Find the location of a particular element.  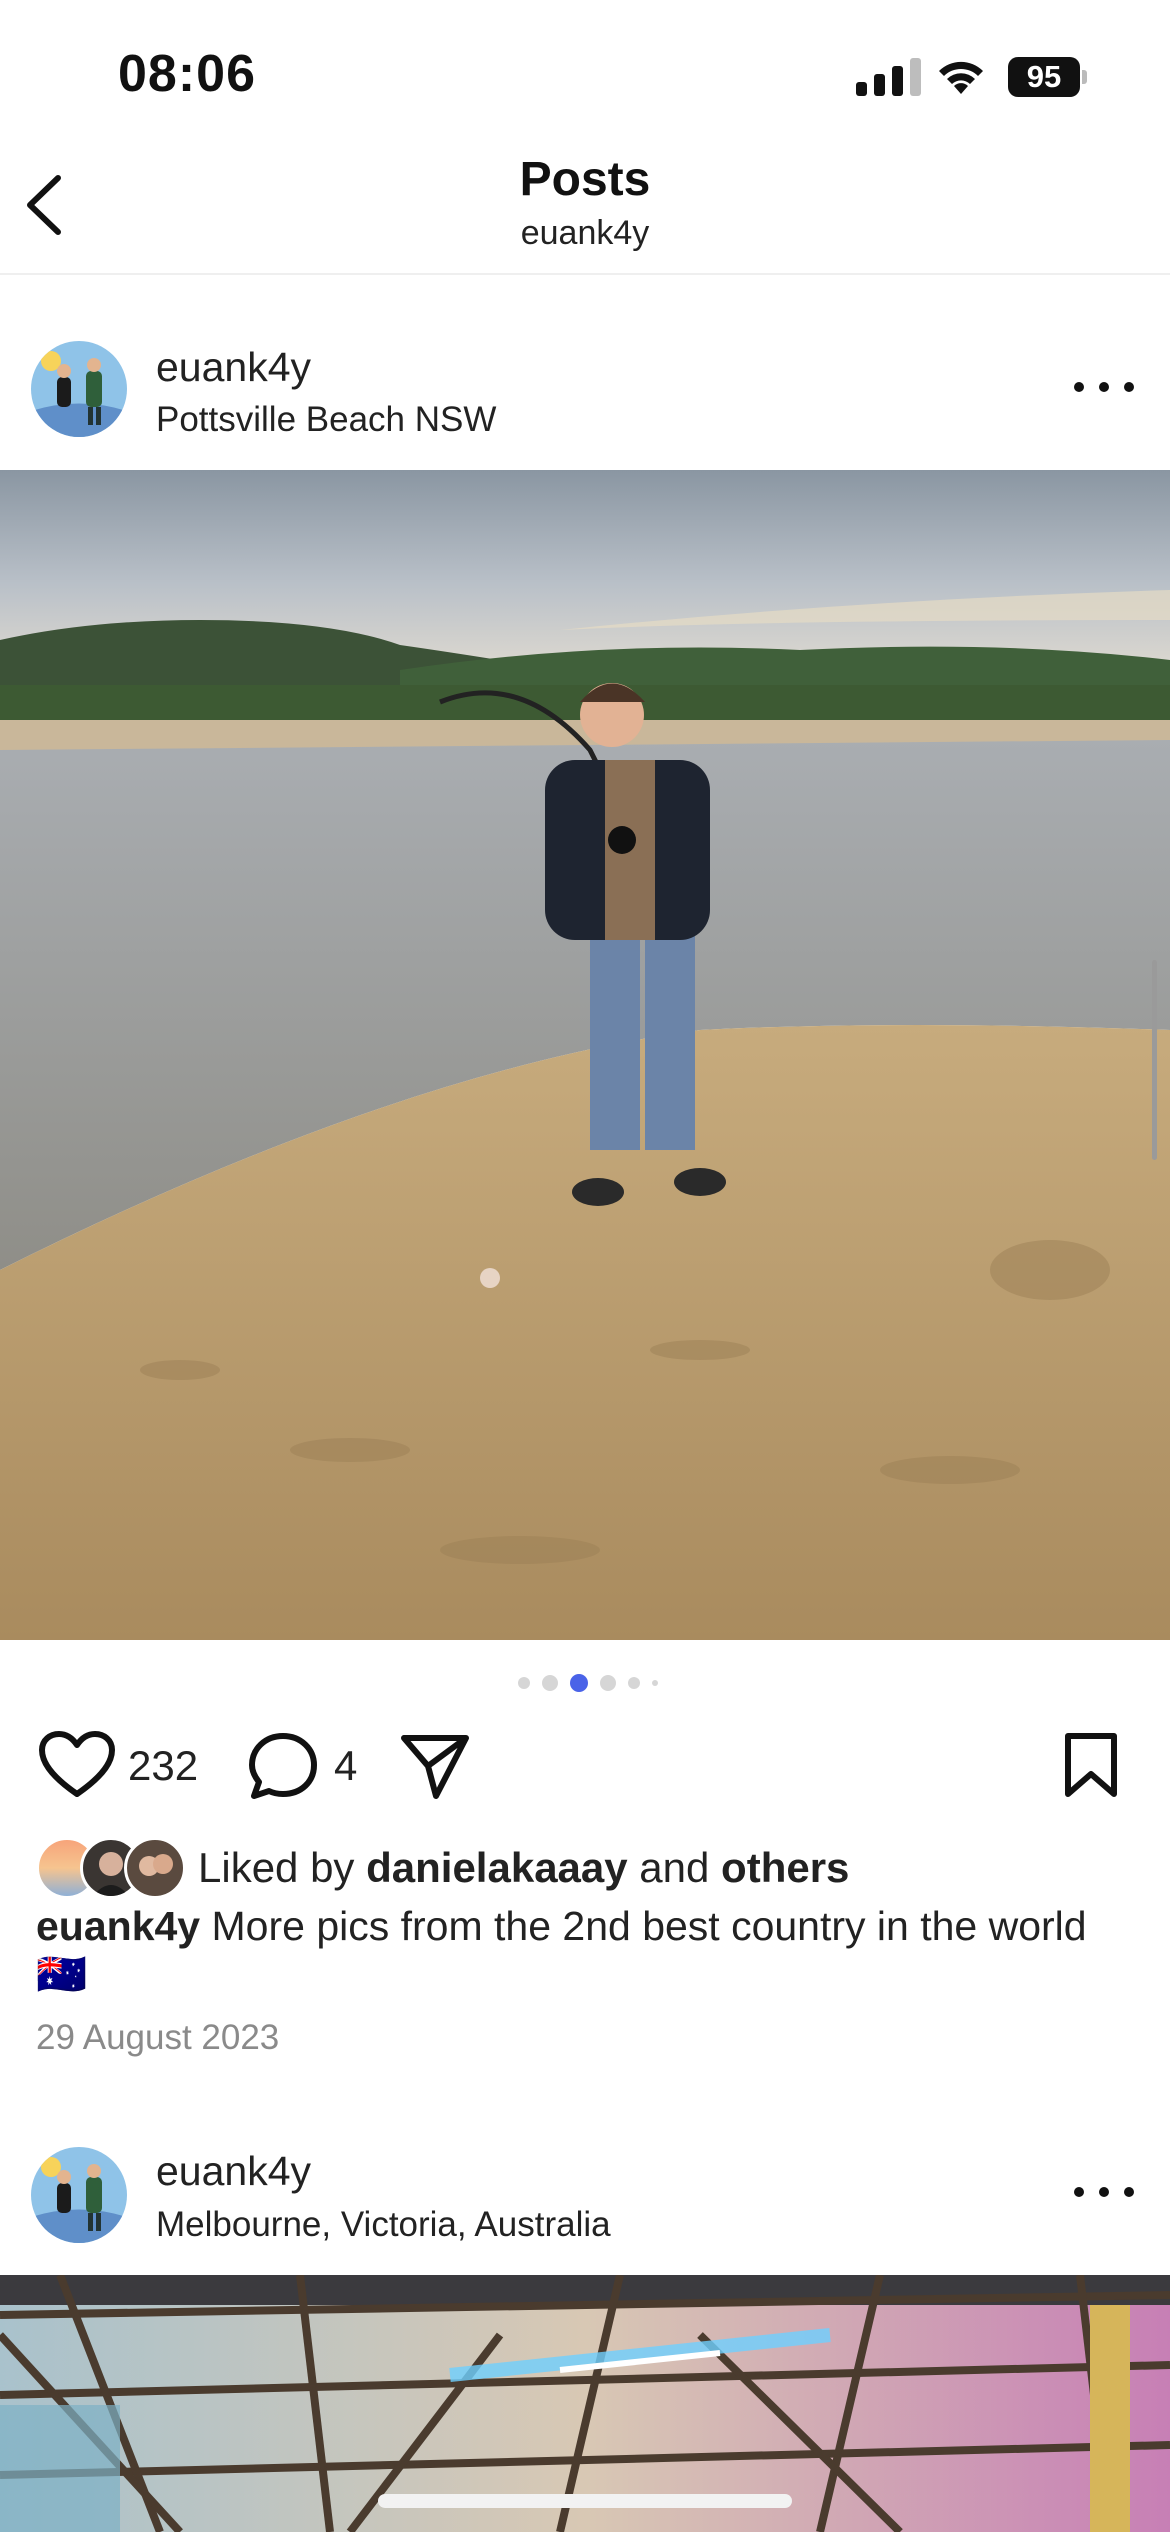

share-icon is located at coordinates (435, 1766).